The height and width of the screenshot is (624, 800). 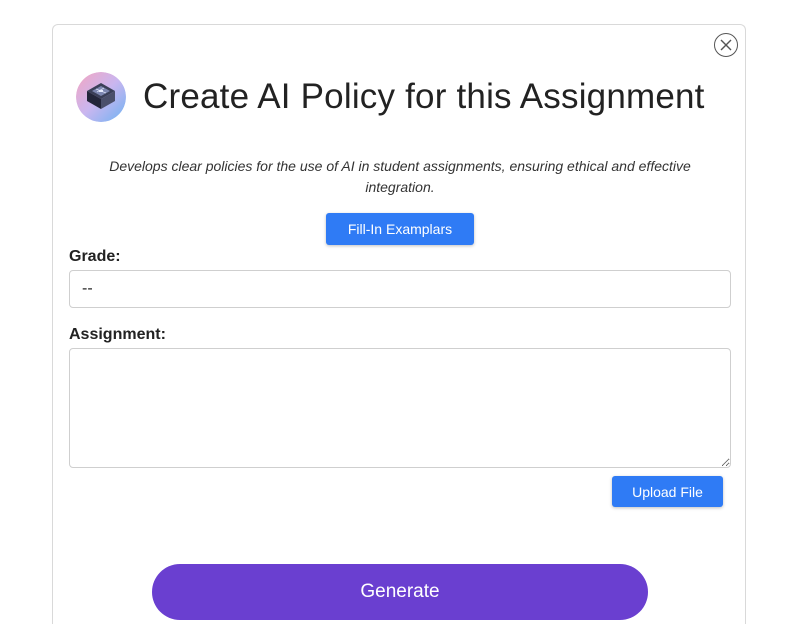 I want to click on ai-chip-icon, so click(x=101, y=97).